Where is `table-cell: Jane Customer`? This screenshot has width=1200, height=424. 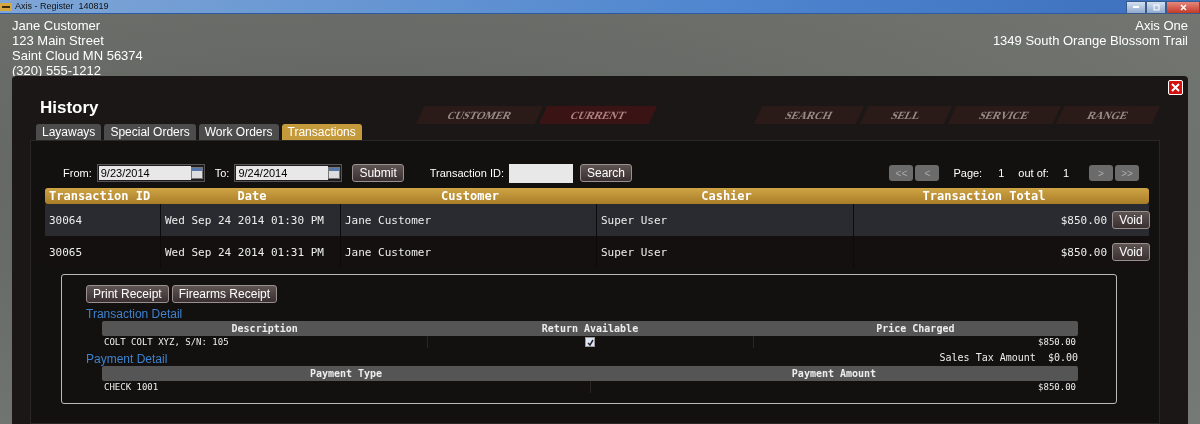
table-cell: Jane Customer is located at coordinates (468, 252).